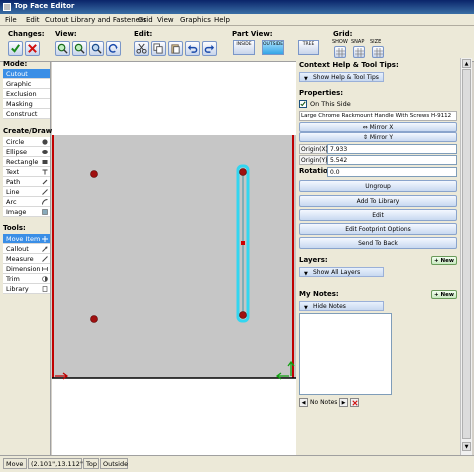 Image resolution: width=474 pixels, height=472 pixels. What do you see at coordinates (26, 249) in the screenshot?
I see `tool-callout: Callout` at bounding box center [26, 249].